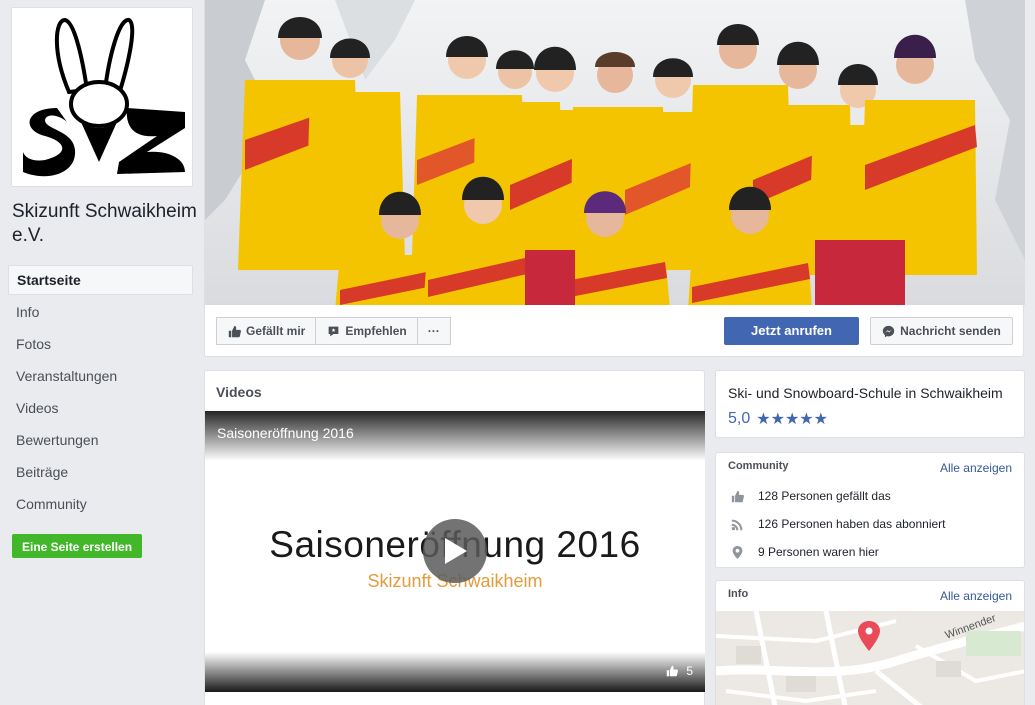 Image resolution: width=1035 pixels, height=705 pixels. I want to click on send-message-button: Nachricht senden, so click(941, 331).